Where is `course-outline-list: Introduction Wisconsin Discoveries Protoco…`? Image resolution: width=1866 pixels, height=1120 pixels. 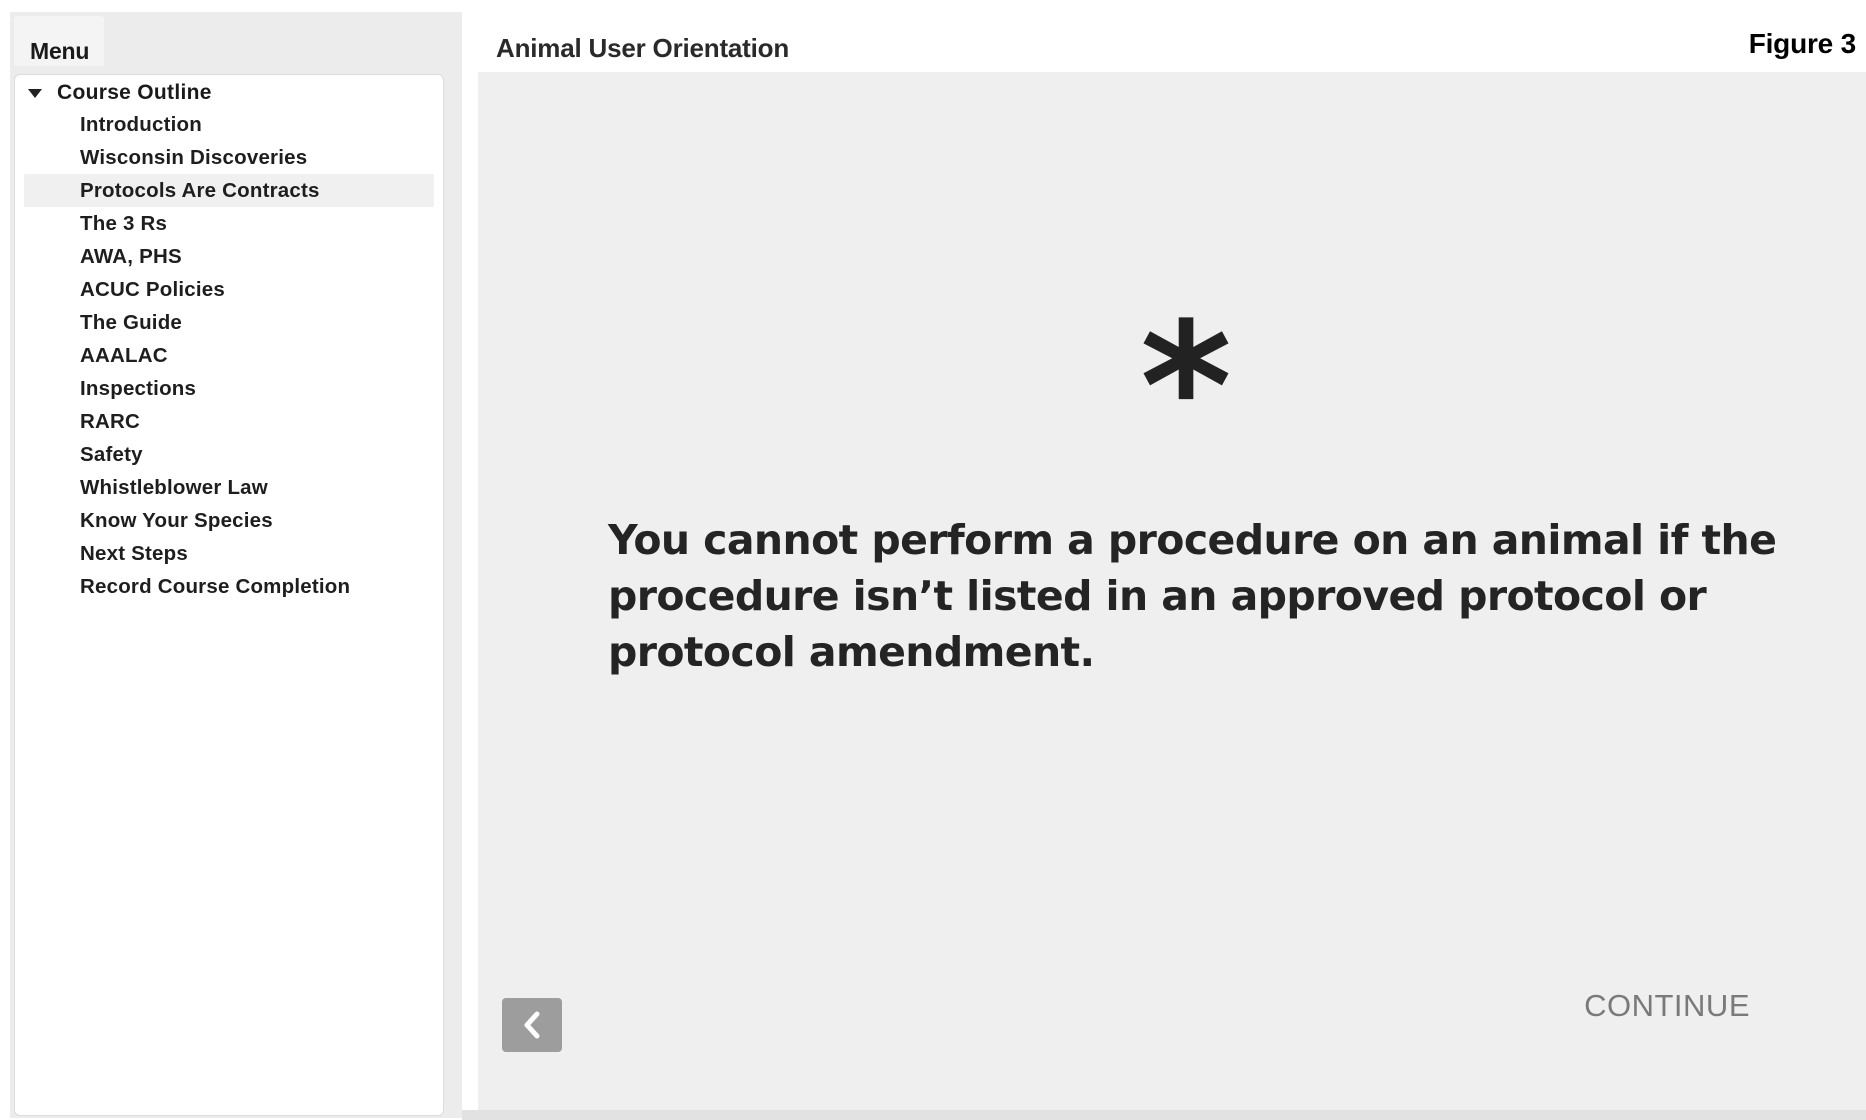 course-outline-list: Introduction Wisconsin Discoveries Protoco… is located at coordinates (229, 355).